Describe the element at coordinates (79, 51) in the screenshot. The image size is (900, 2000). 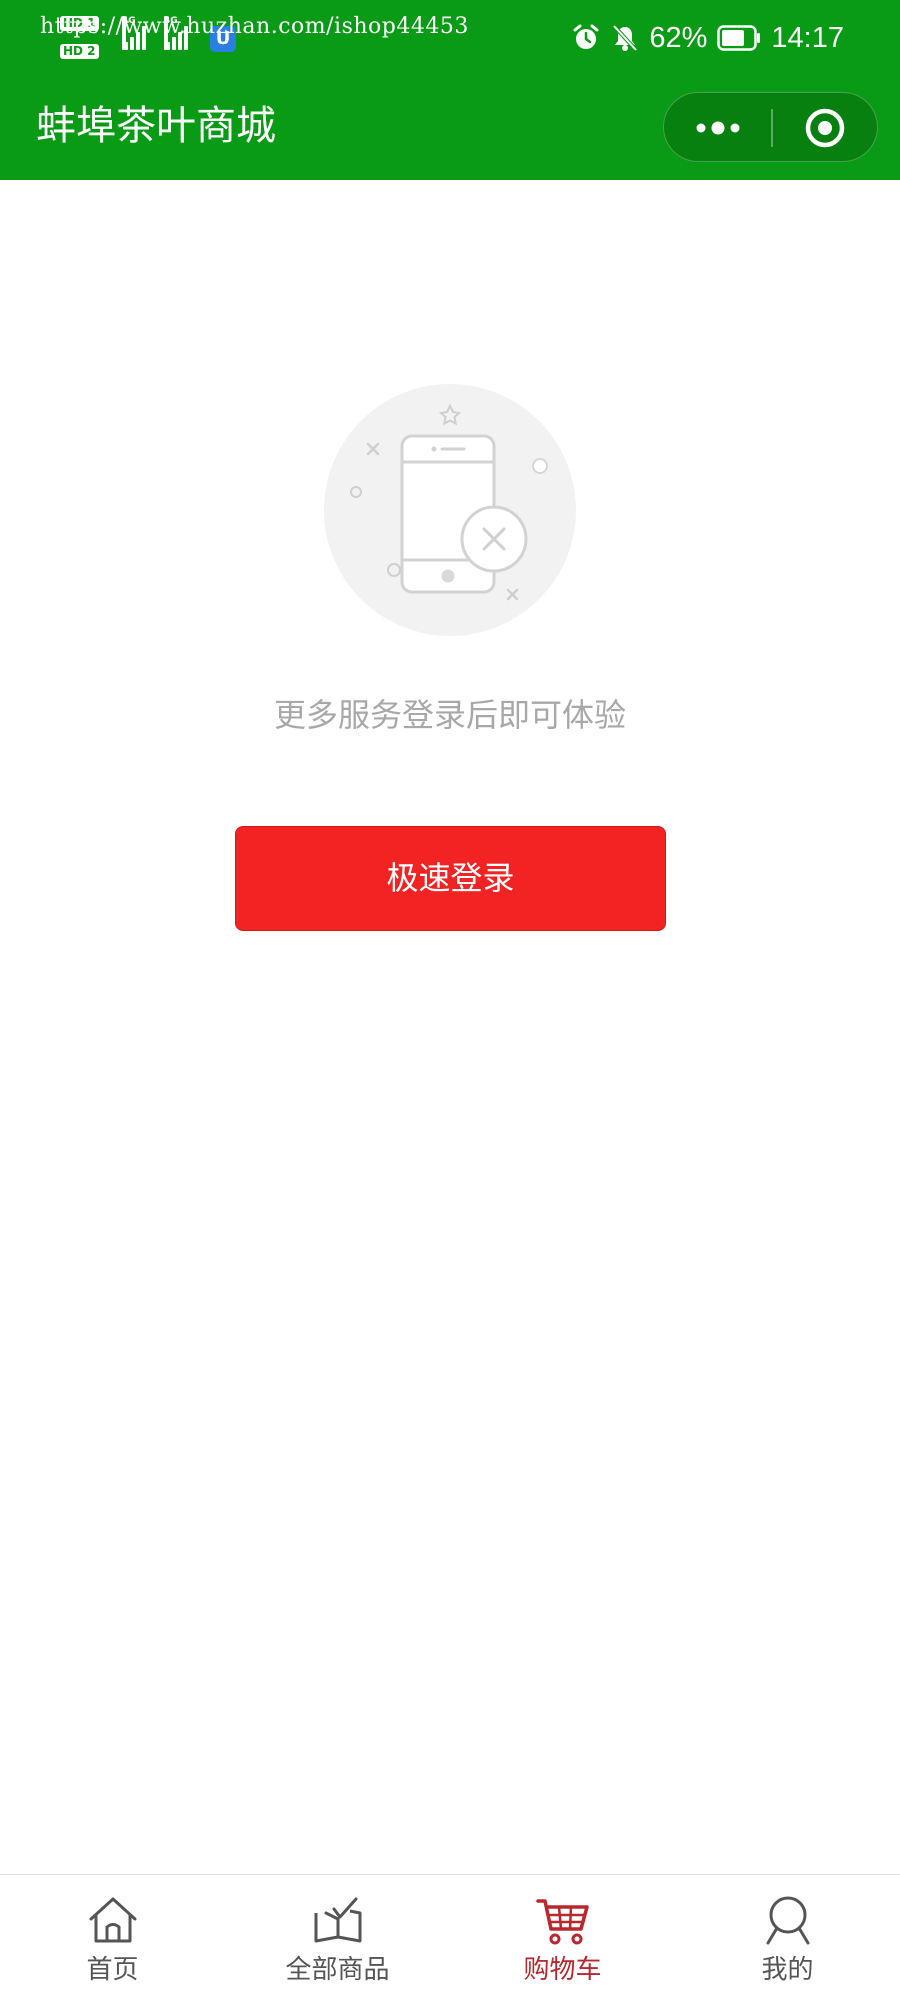
I see `hd-badge-2: HD 2` at that location.